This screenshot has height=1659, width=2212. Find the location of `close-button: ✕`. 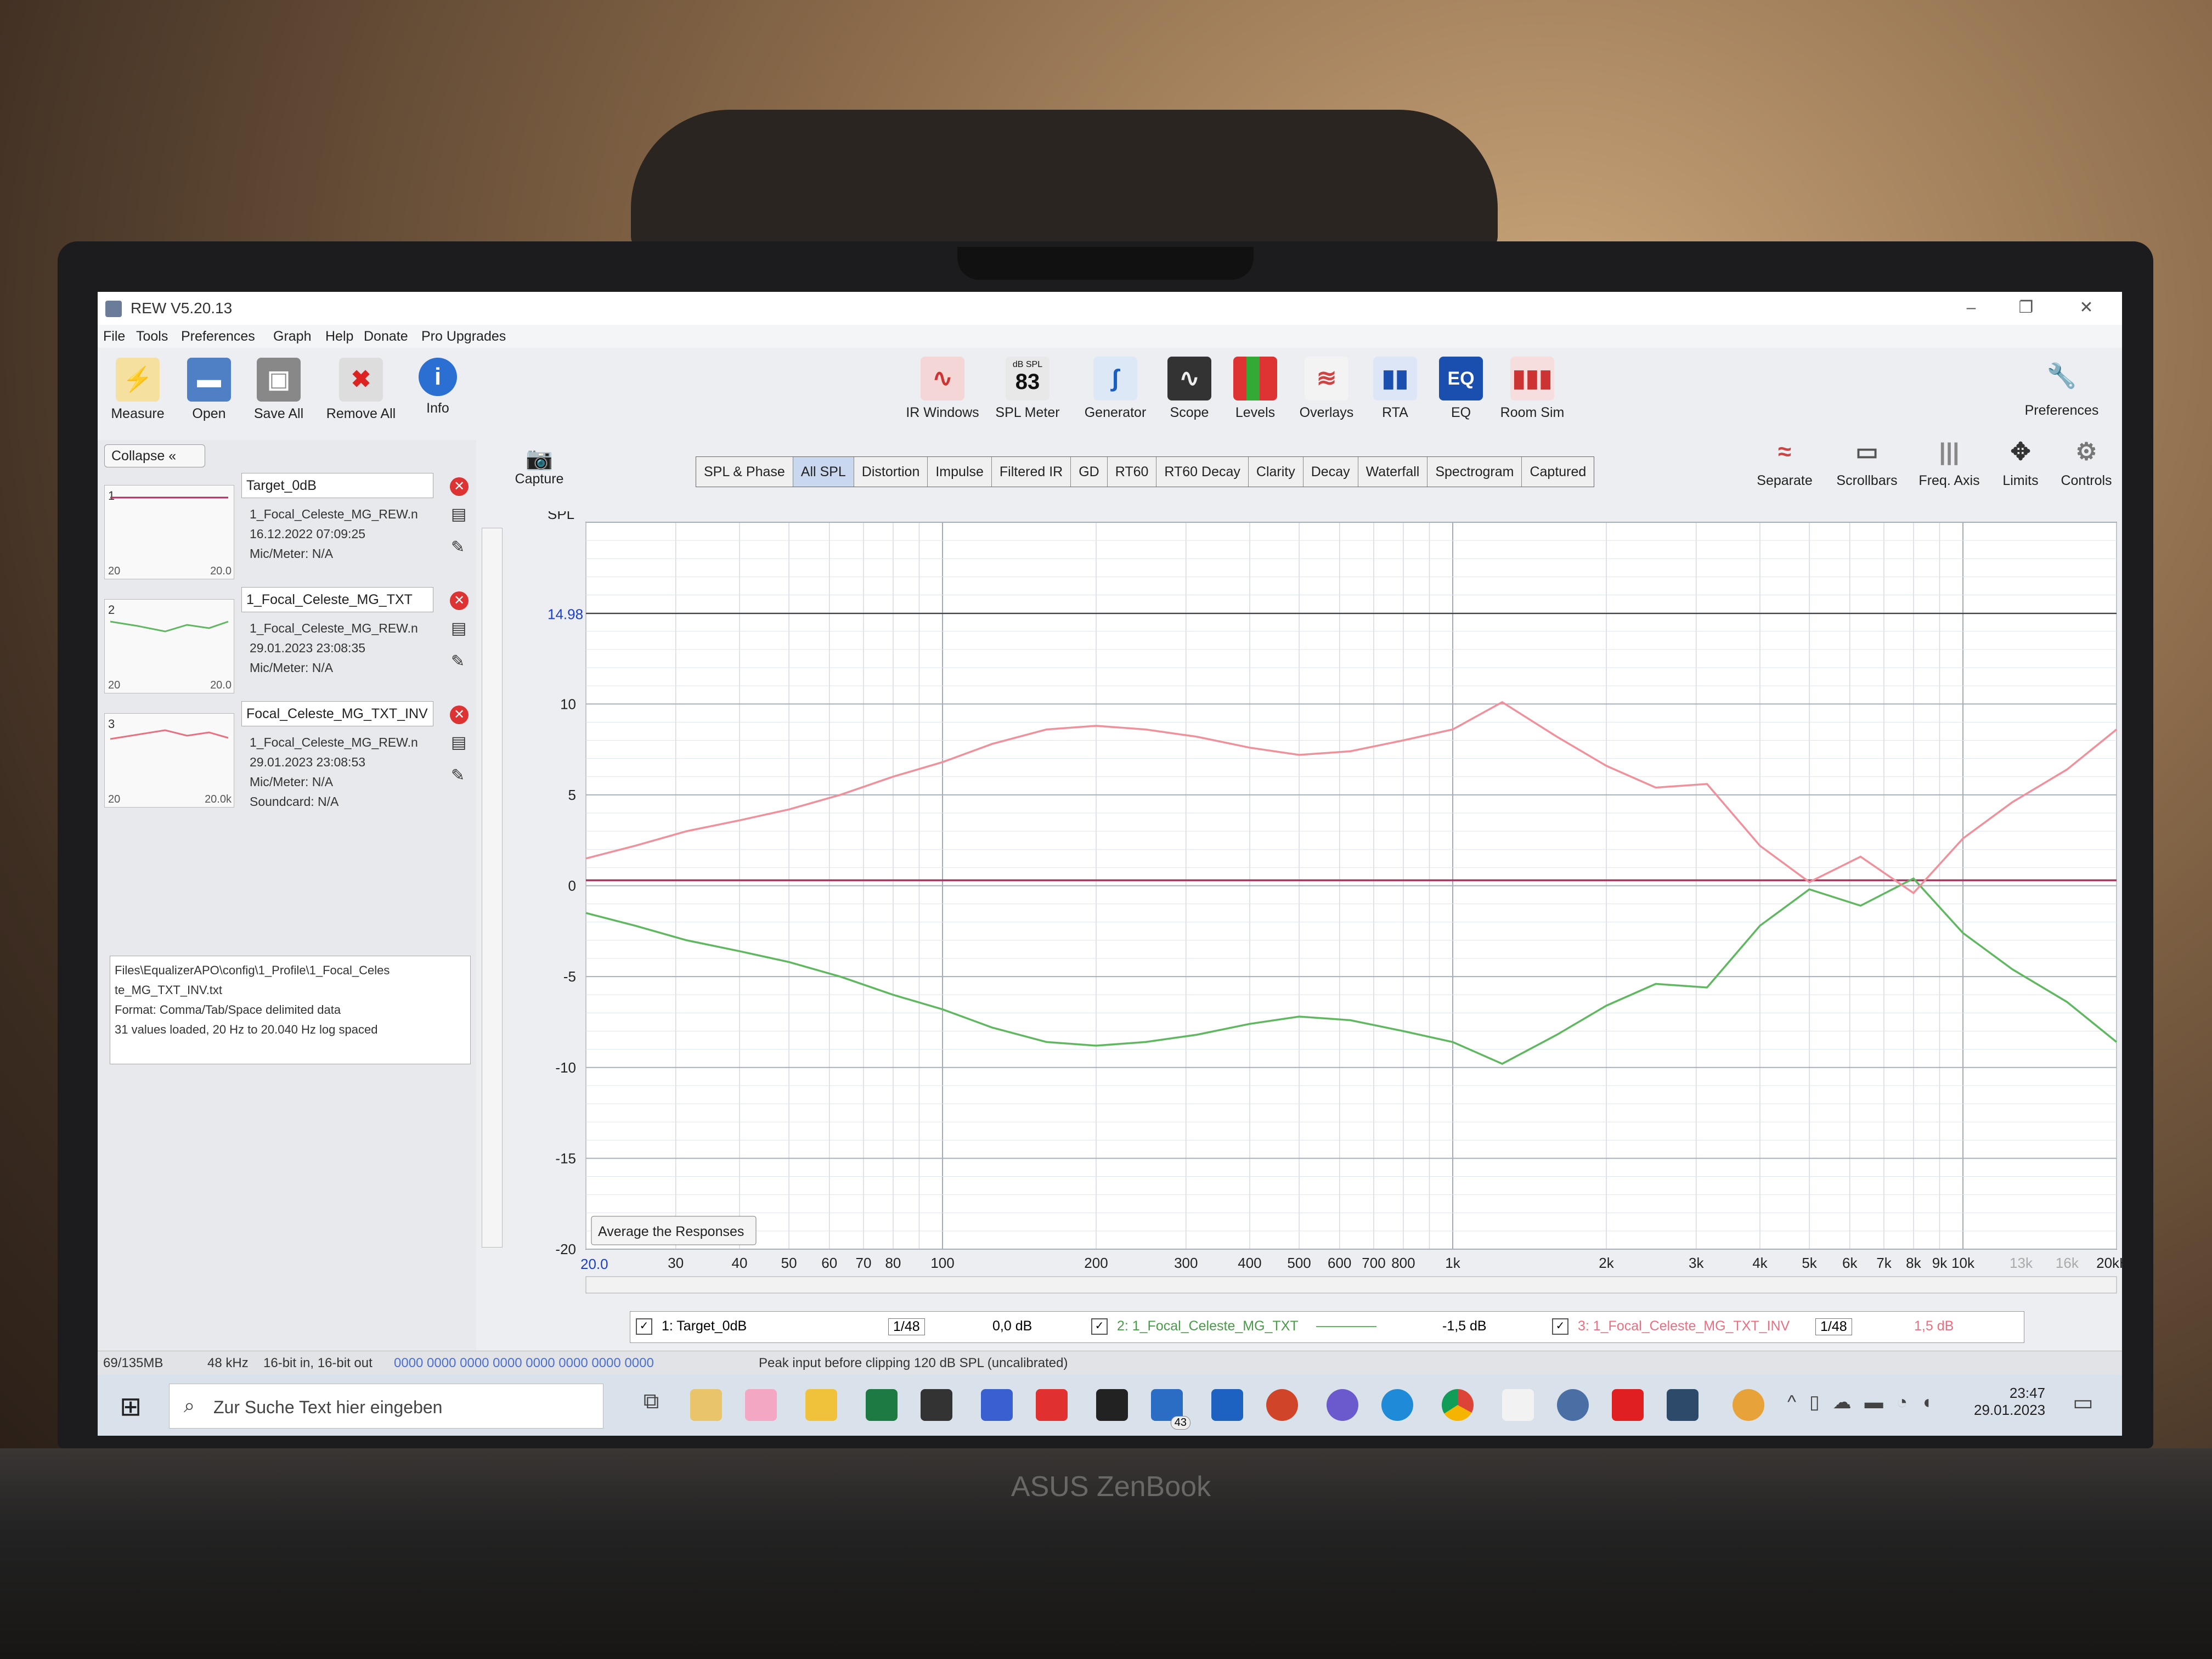

close-button: ✕ is located at coordinates (2086, 307).